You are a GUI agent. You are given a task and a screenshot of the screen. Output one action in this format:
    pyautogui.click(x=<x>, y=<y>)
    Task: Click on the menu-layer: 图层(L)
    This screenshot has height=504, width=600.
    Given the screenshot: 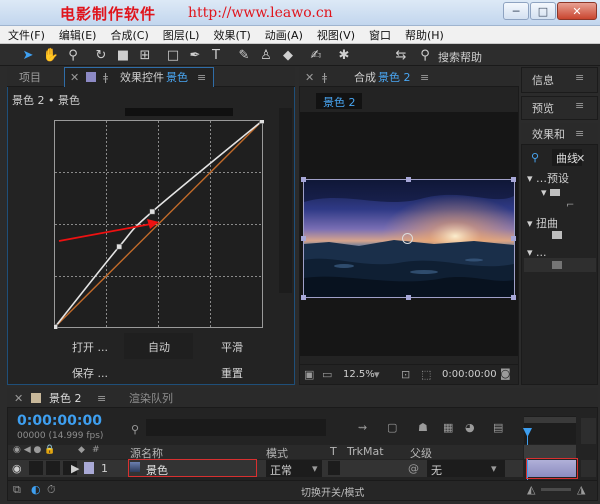 What is the action you would take?
    pyautogui.click(x=180, y=35)
    